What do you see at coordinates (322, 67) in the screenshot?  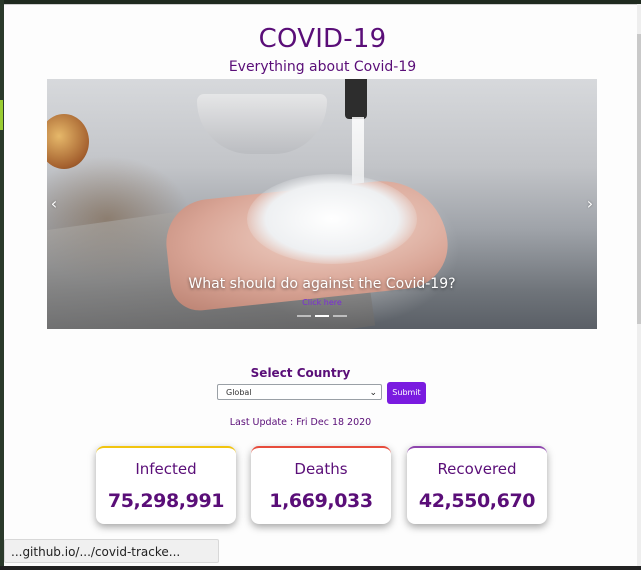 I see `page-subtitle: Everything about Covid-19` at bounding box center [322, 67].